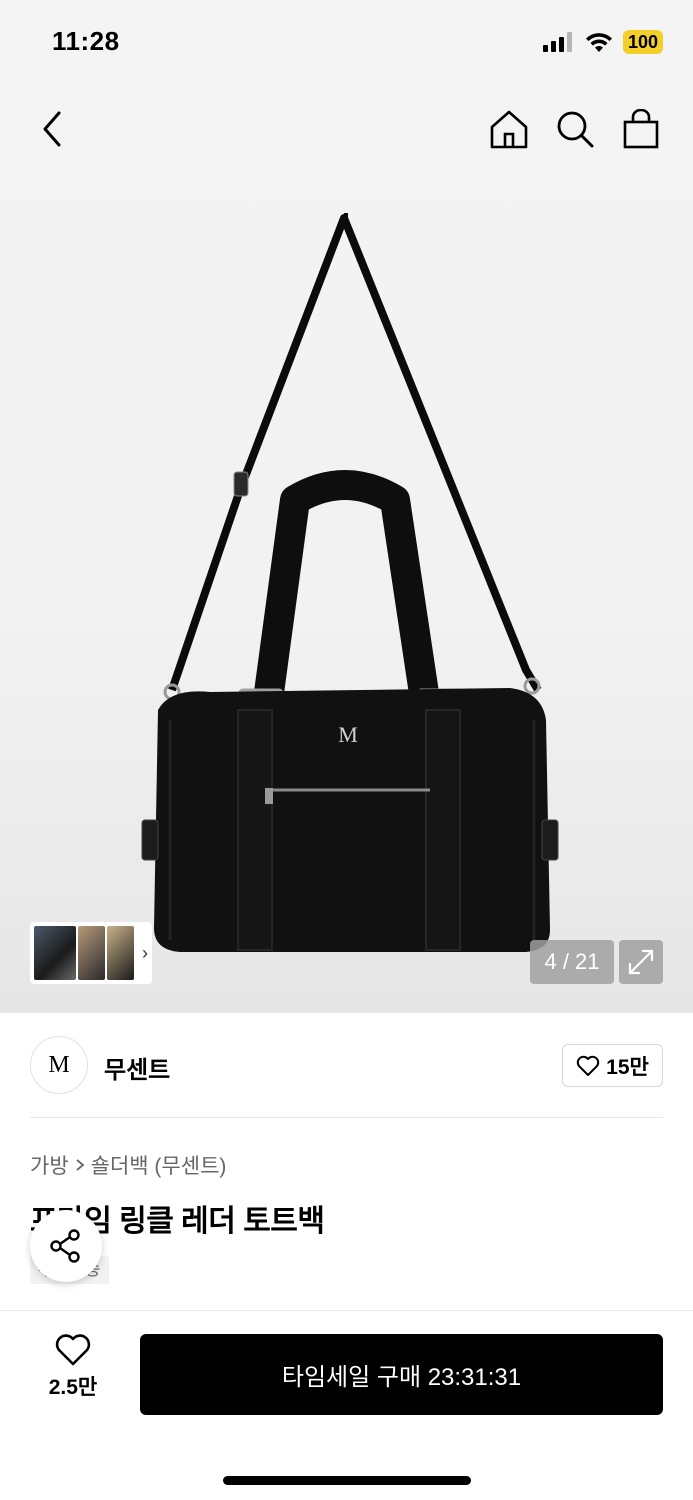 The height and width of the screenshot is (1500, 693). I want to click on status-time: 11:28, so click(86, 41).